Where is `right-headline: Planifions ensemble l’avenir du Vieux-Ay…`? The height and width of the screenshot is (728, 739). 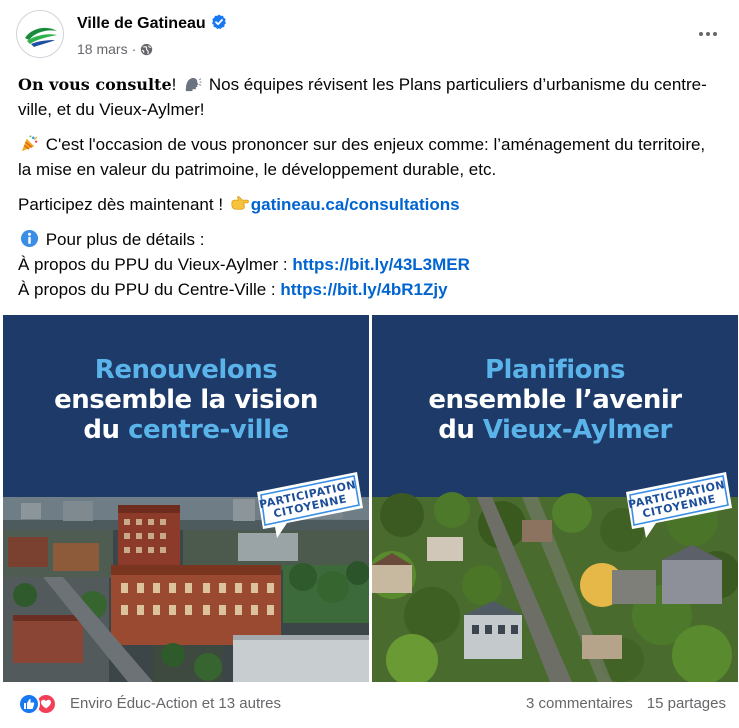 right-headline: Planifions ensemble l’avenir du Vieux-Ay… is located at coordinates (555, 400).